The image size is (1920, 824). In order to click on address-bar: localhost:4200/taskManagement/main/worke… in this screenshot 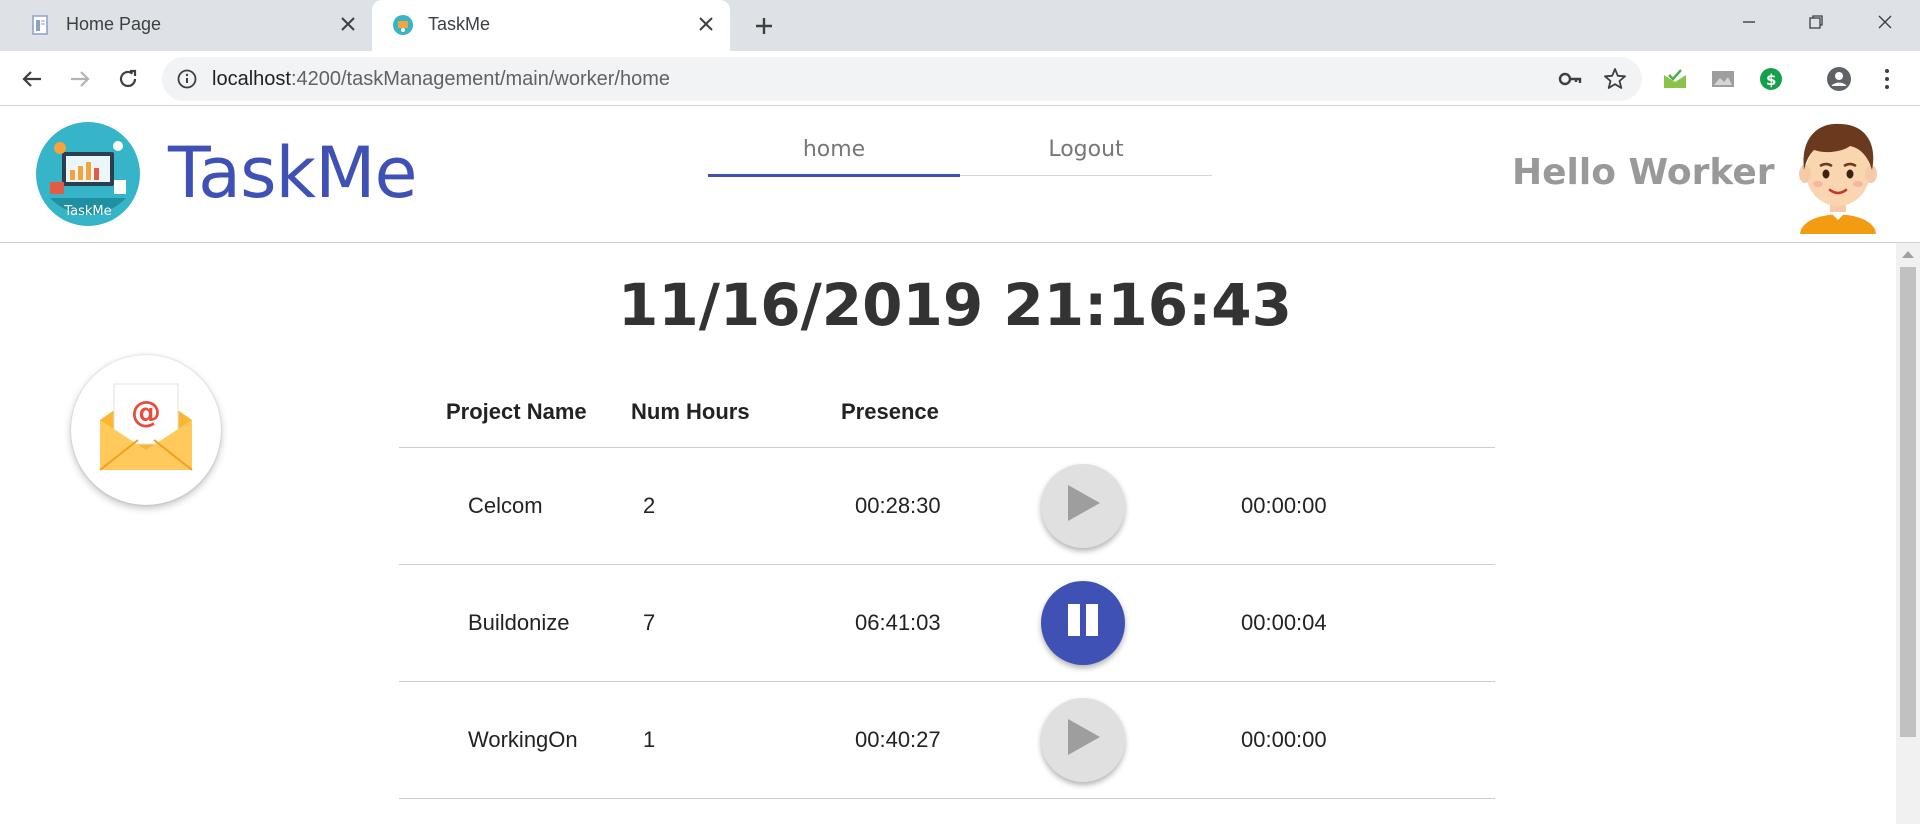, I will do `click(902, 79)`.